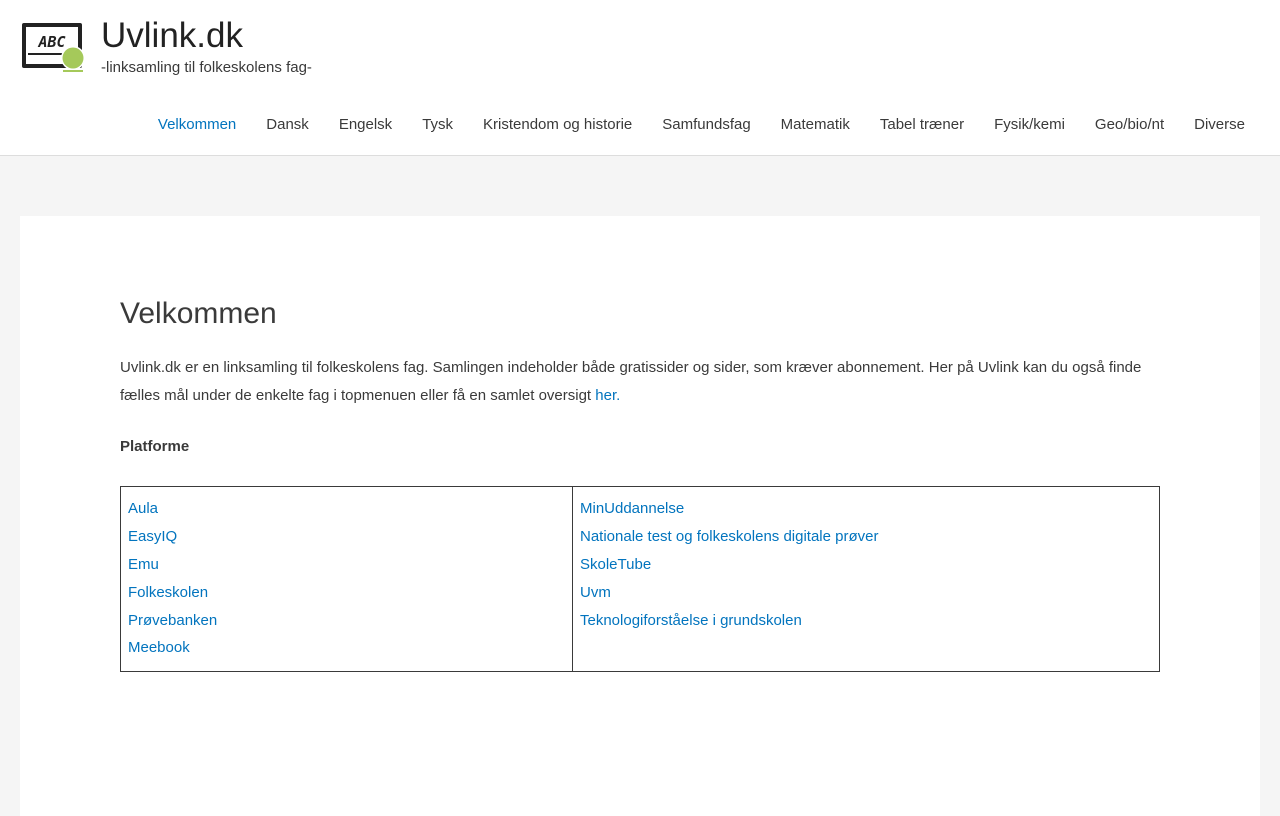  What do you see at coordinates (815, 125) in the screenshot?
I see `nav-item-matematik: Matematik` at bounding box center [815, 125].